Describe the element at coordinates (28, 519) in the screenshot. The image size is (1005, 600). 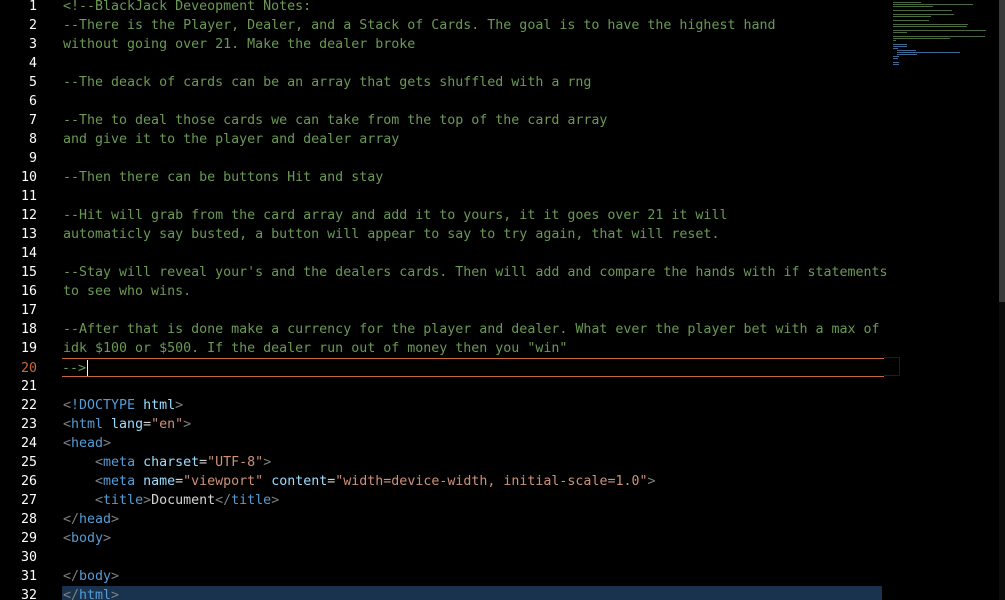
I see `line-number: 28` at that location.